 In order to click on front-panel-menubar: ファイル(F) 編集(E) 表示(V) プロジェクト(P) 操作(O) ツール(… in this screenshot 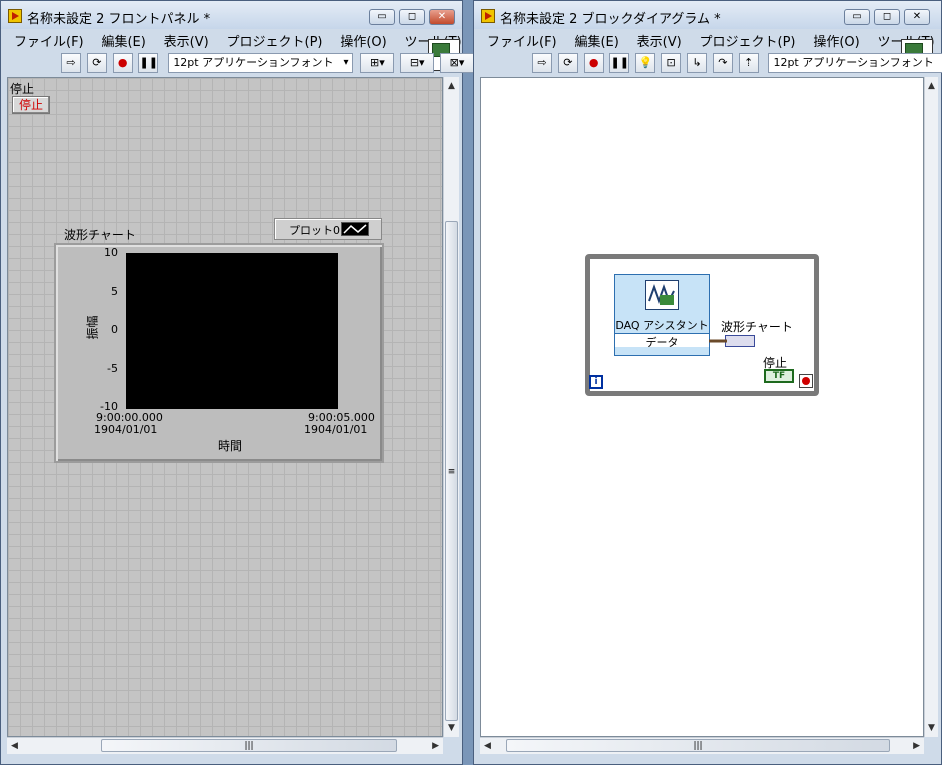, I will do `click(238, 40)`.